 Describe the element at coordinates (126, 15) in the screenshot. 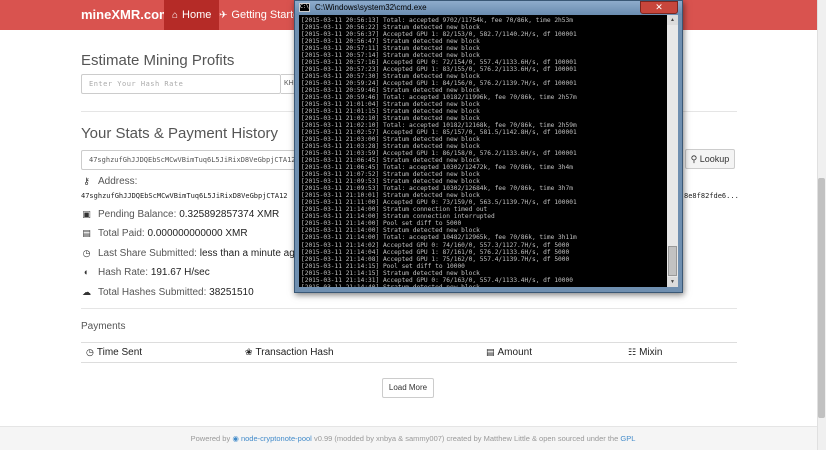

I see `brand-logo: mineXMR.com` at that location.